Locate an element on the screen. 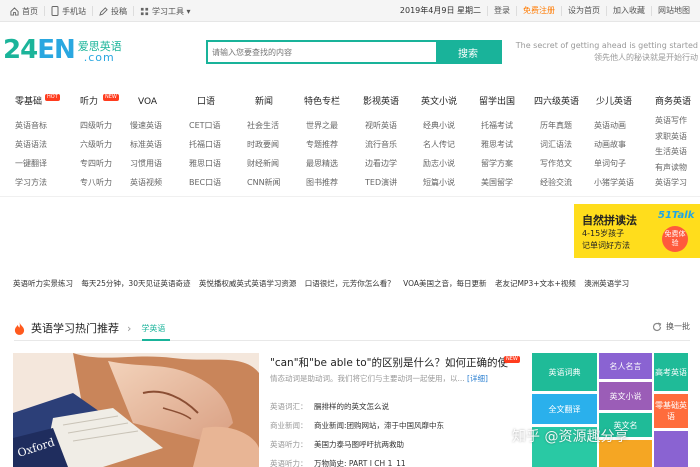  category-link: 六级听力 is located at coordinates (108, 144).